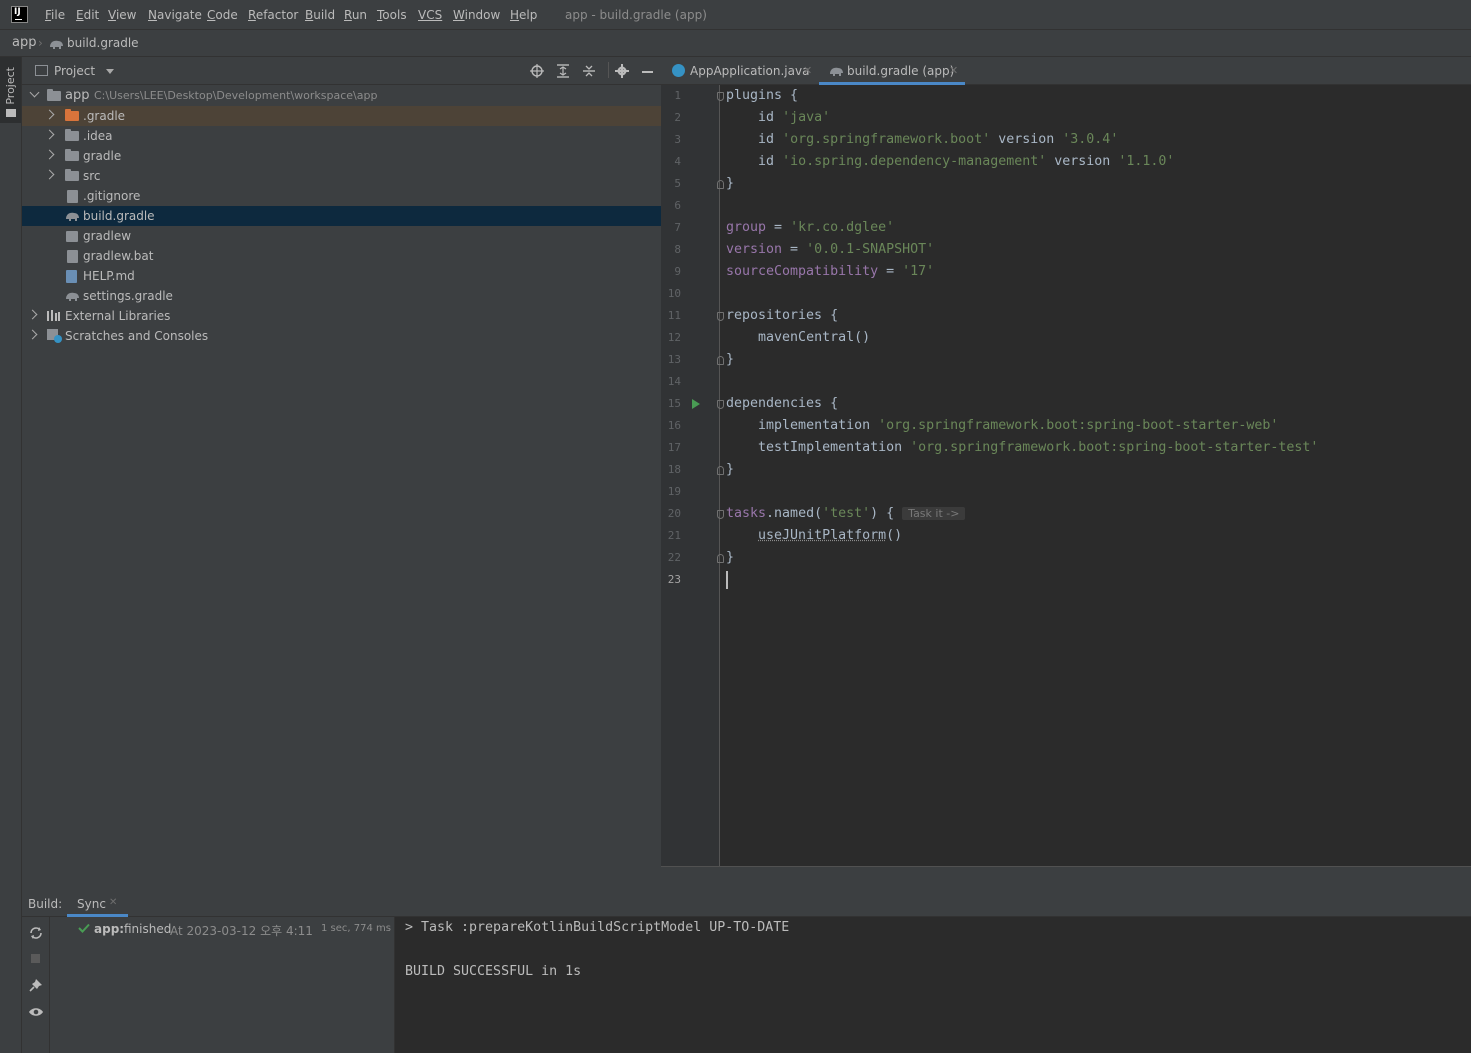 This screenshot has width=1471, height=1053. Describe the element at coordinates (341, 336) in the screenshot. I see `tree-item-scratches: Scratches and Consoles` at that location.